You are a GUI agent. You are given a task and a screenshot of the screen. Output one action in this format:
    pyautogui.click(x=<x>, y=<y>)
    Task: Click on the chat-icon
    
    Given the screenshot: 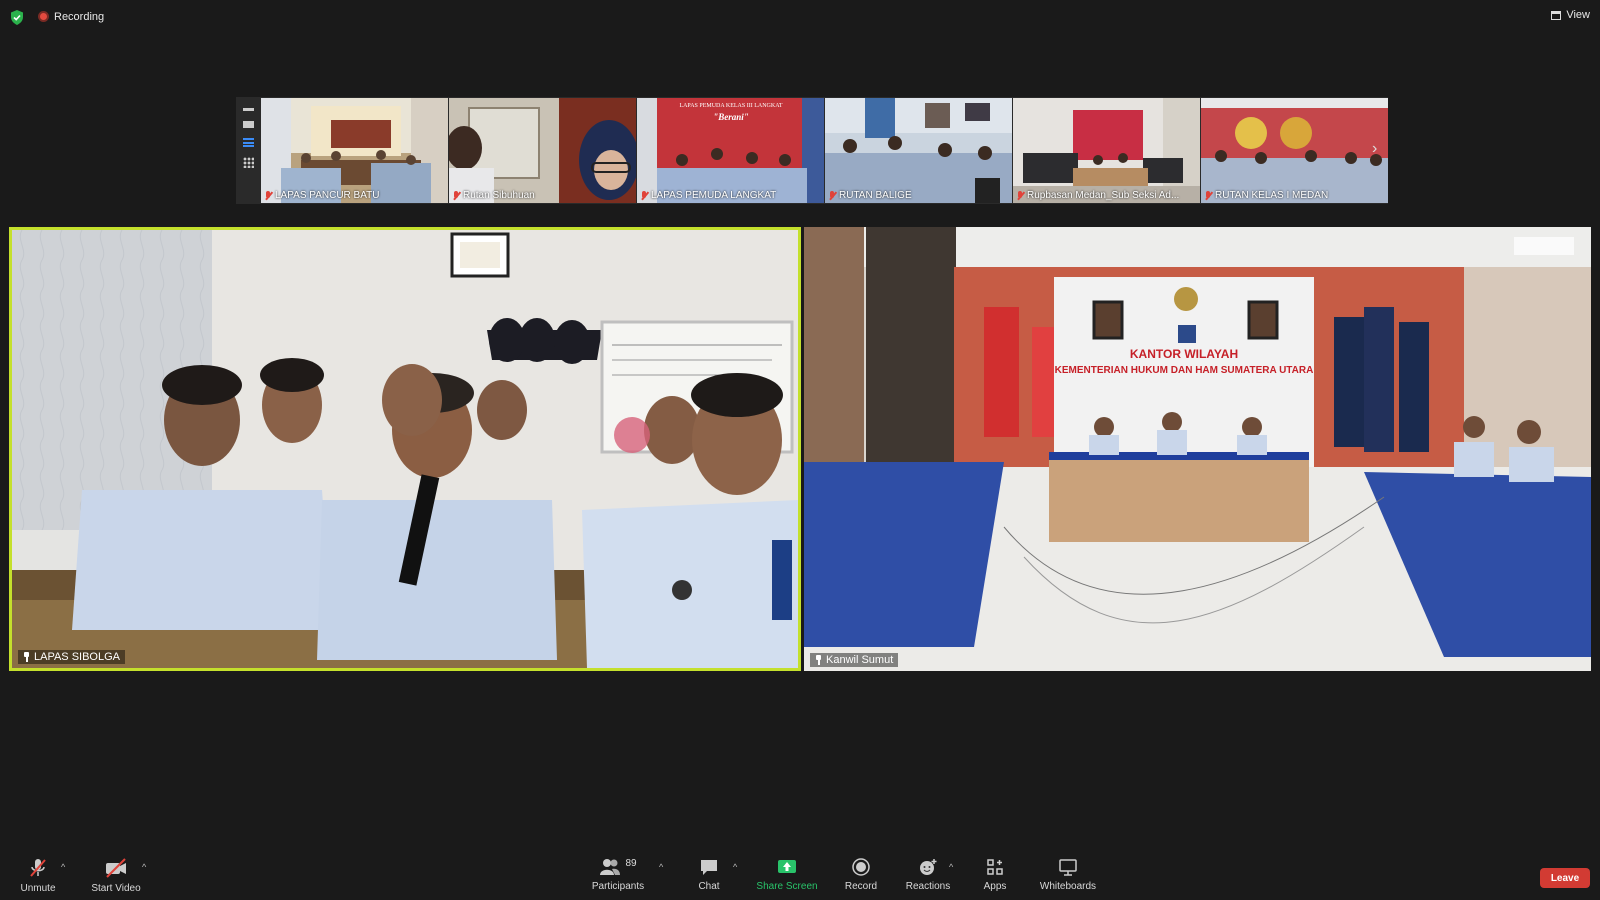 What is the action you would take?
    pyautogui.click(x=709, y=867)
    